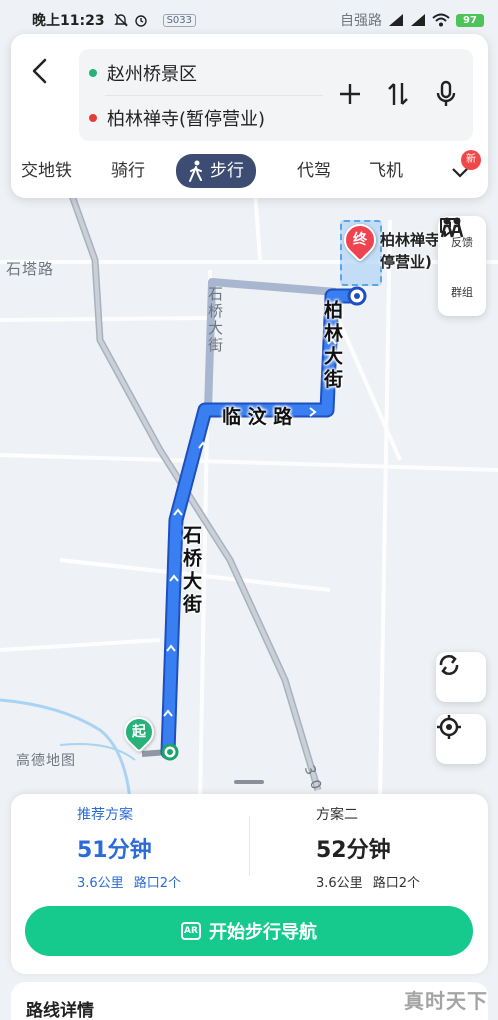 The image size is (498, 1020). I want to click on start-pin-label: 起, so click(139, 732).